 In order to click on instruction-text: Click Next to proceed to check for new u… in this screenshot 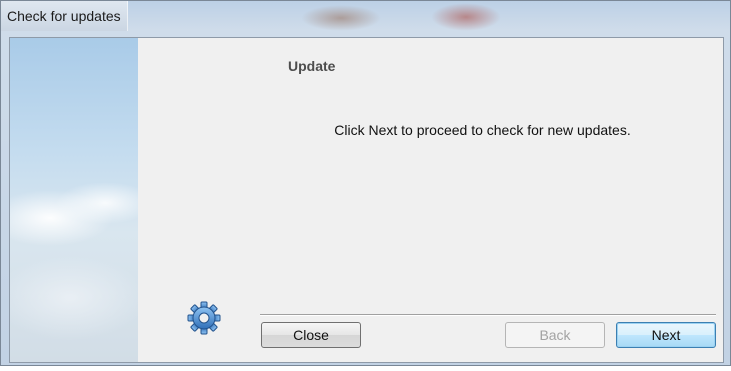, I will do `click(482, 130)`.